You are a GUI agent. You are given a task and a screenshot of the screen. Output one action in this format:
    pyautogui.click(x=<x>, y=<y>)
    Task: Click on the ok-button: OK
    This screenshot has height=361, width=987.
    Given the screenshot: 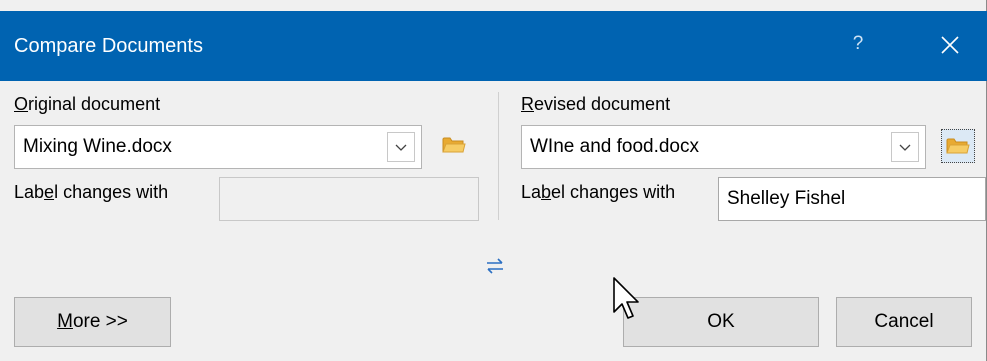 What is the action you would take?
    pyautogui.click(x=721, y=322)
    